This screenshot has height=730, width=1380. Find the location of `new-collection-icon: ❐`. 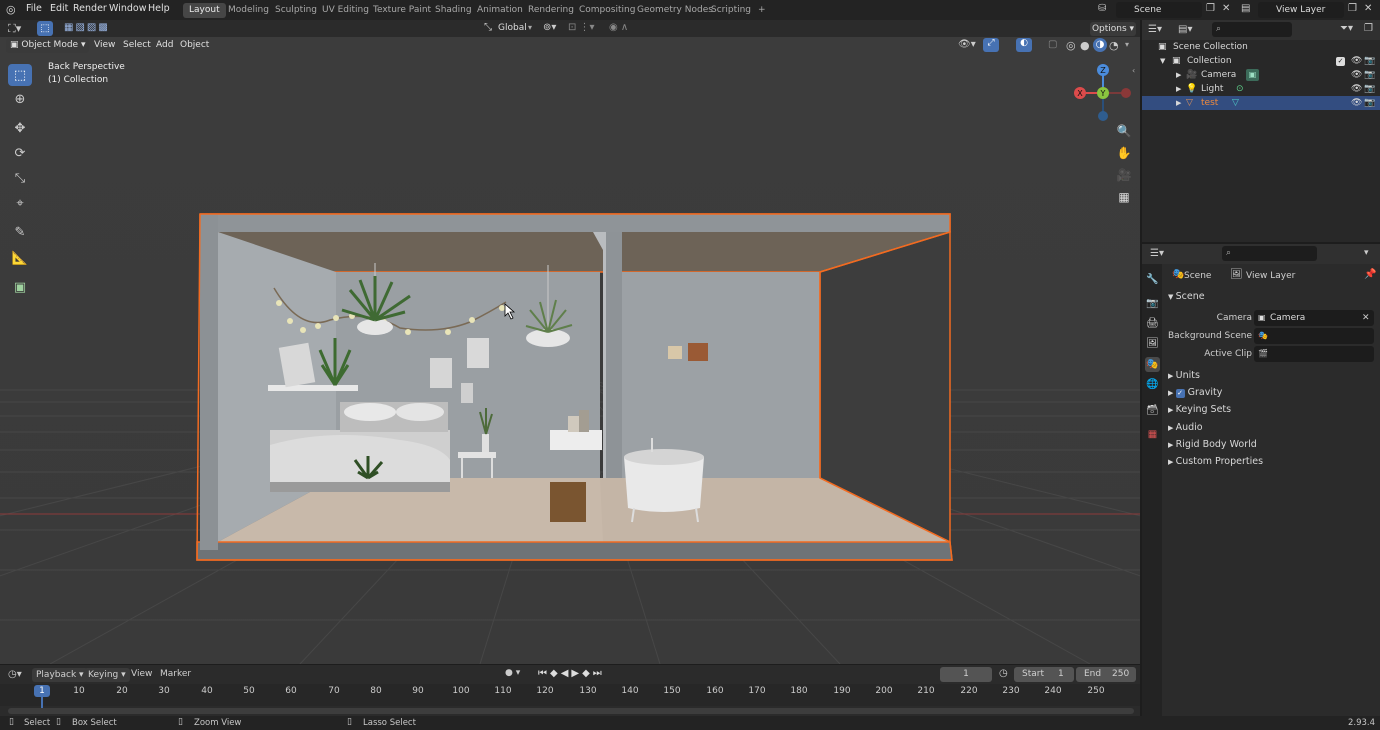

new-collection-icon: ❐ is located at coordinates (1368, 28).